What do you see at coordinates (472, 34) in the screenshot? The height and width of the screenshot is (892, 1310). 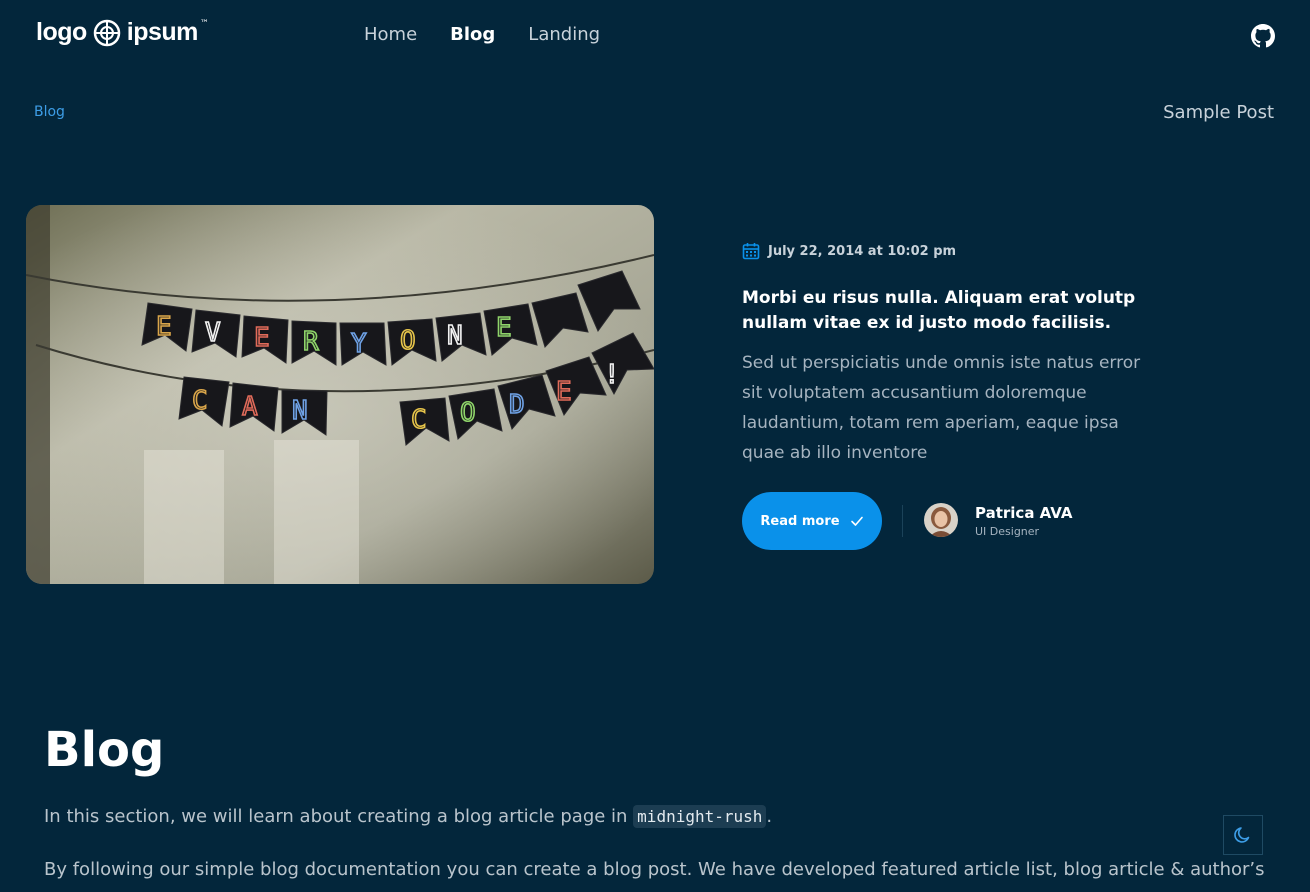 I see `nav-blog: Blog` at bounding box center [472, 34].